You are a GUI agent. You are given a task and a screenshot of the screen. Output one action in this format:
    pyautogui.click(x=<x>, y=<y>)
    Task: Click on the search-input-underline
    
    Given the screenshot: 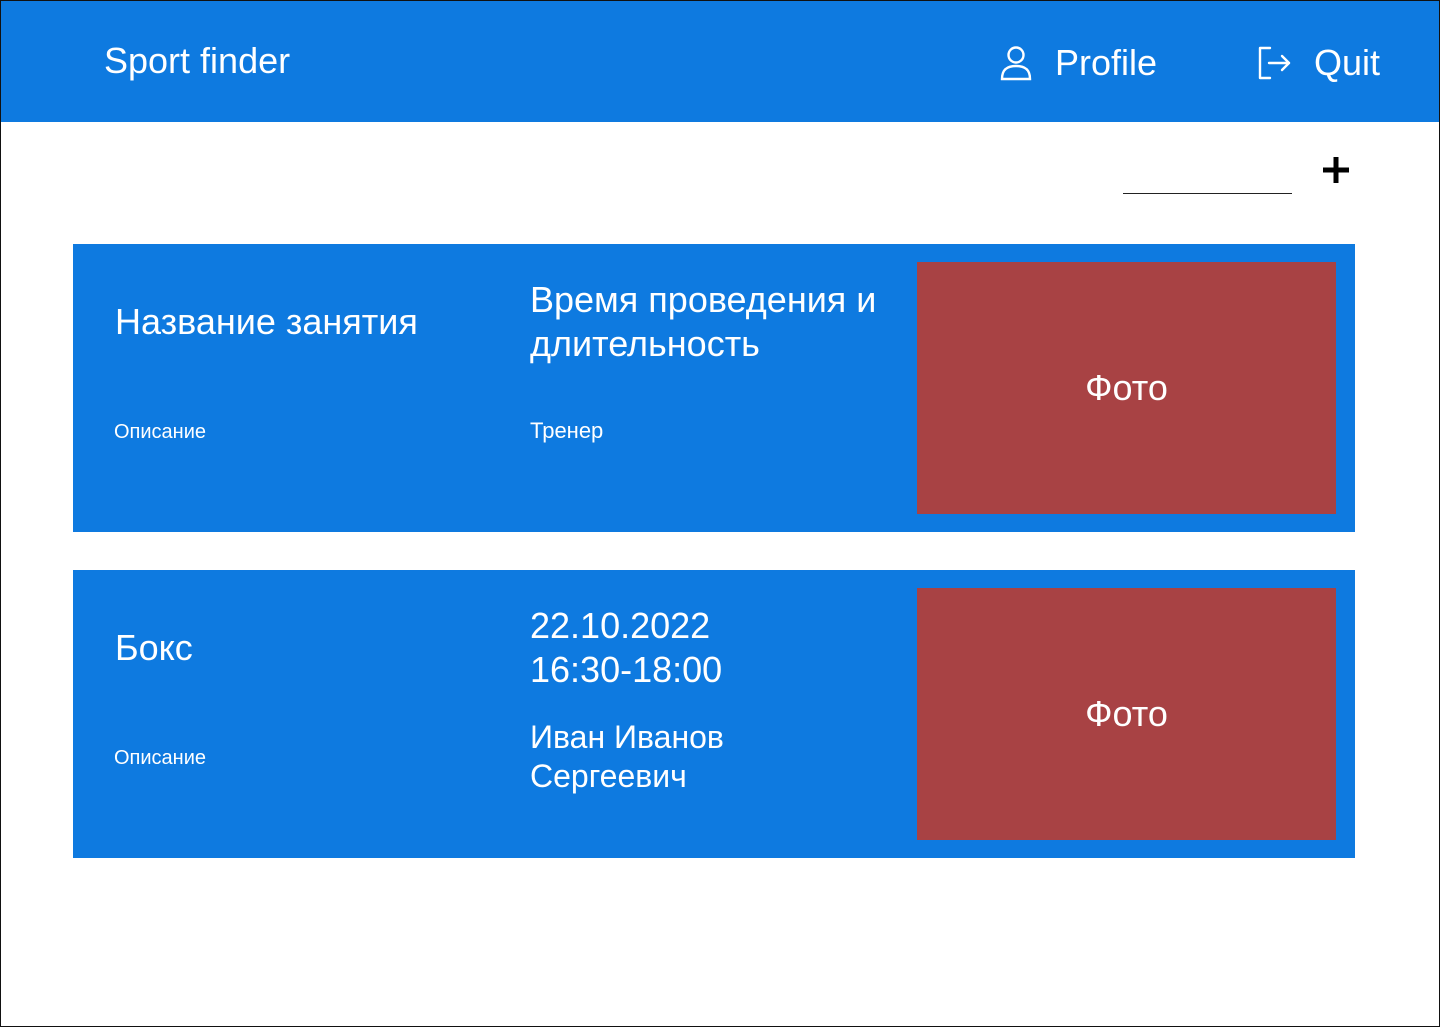 What is the action you would take?
    pyautogui.click(x=1207, y=193)
    